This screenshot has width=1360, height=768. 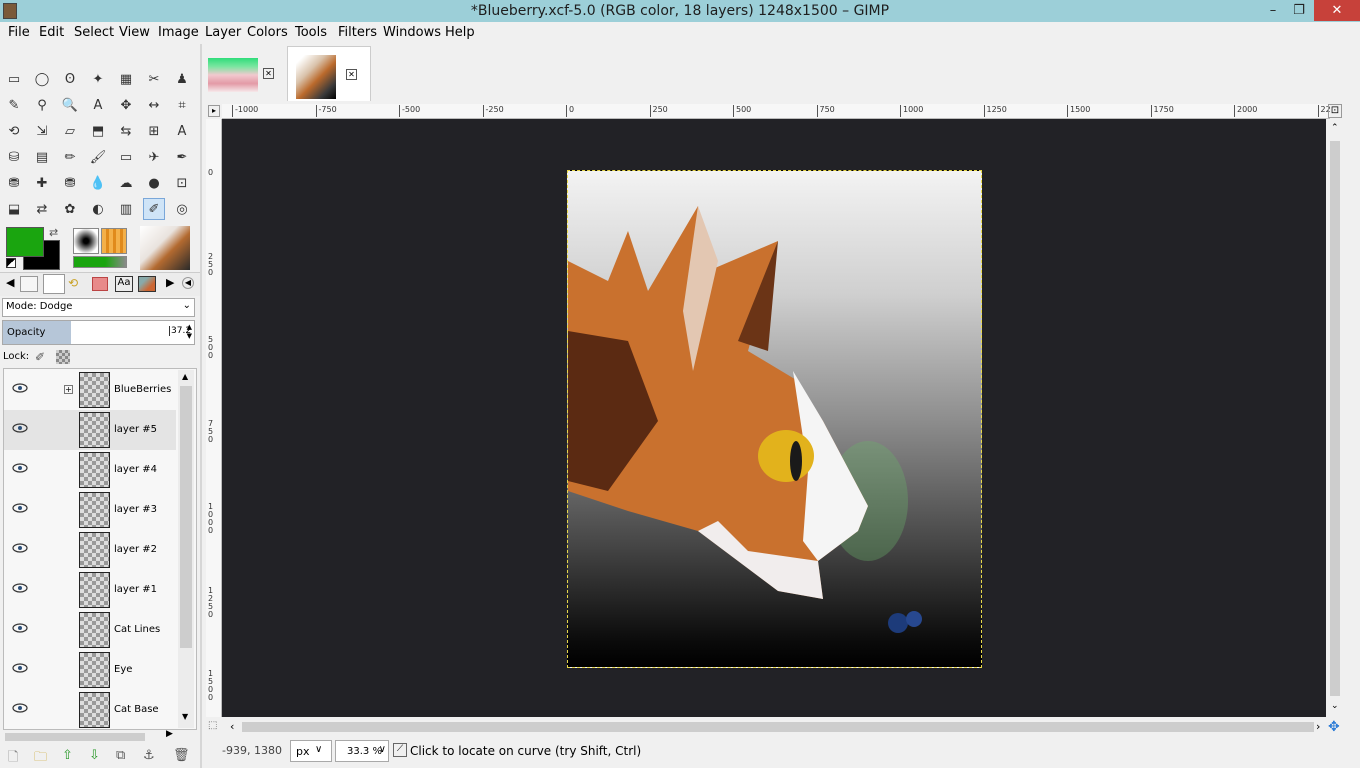 What do you see at coordinates (42, 183) in the screenshot?
I see `heal-icon: ✚` at bounding box center [42, 183].